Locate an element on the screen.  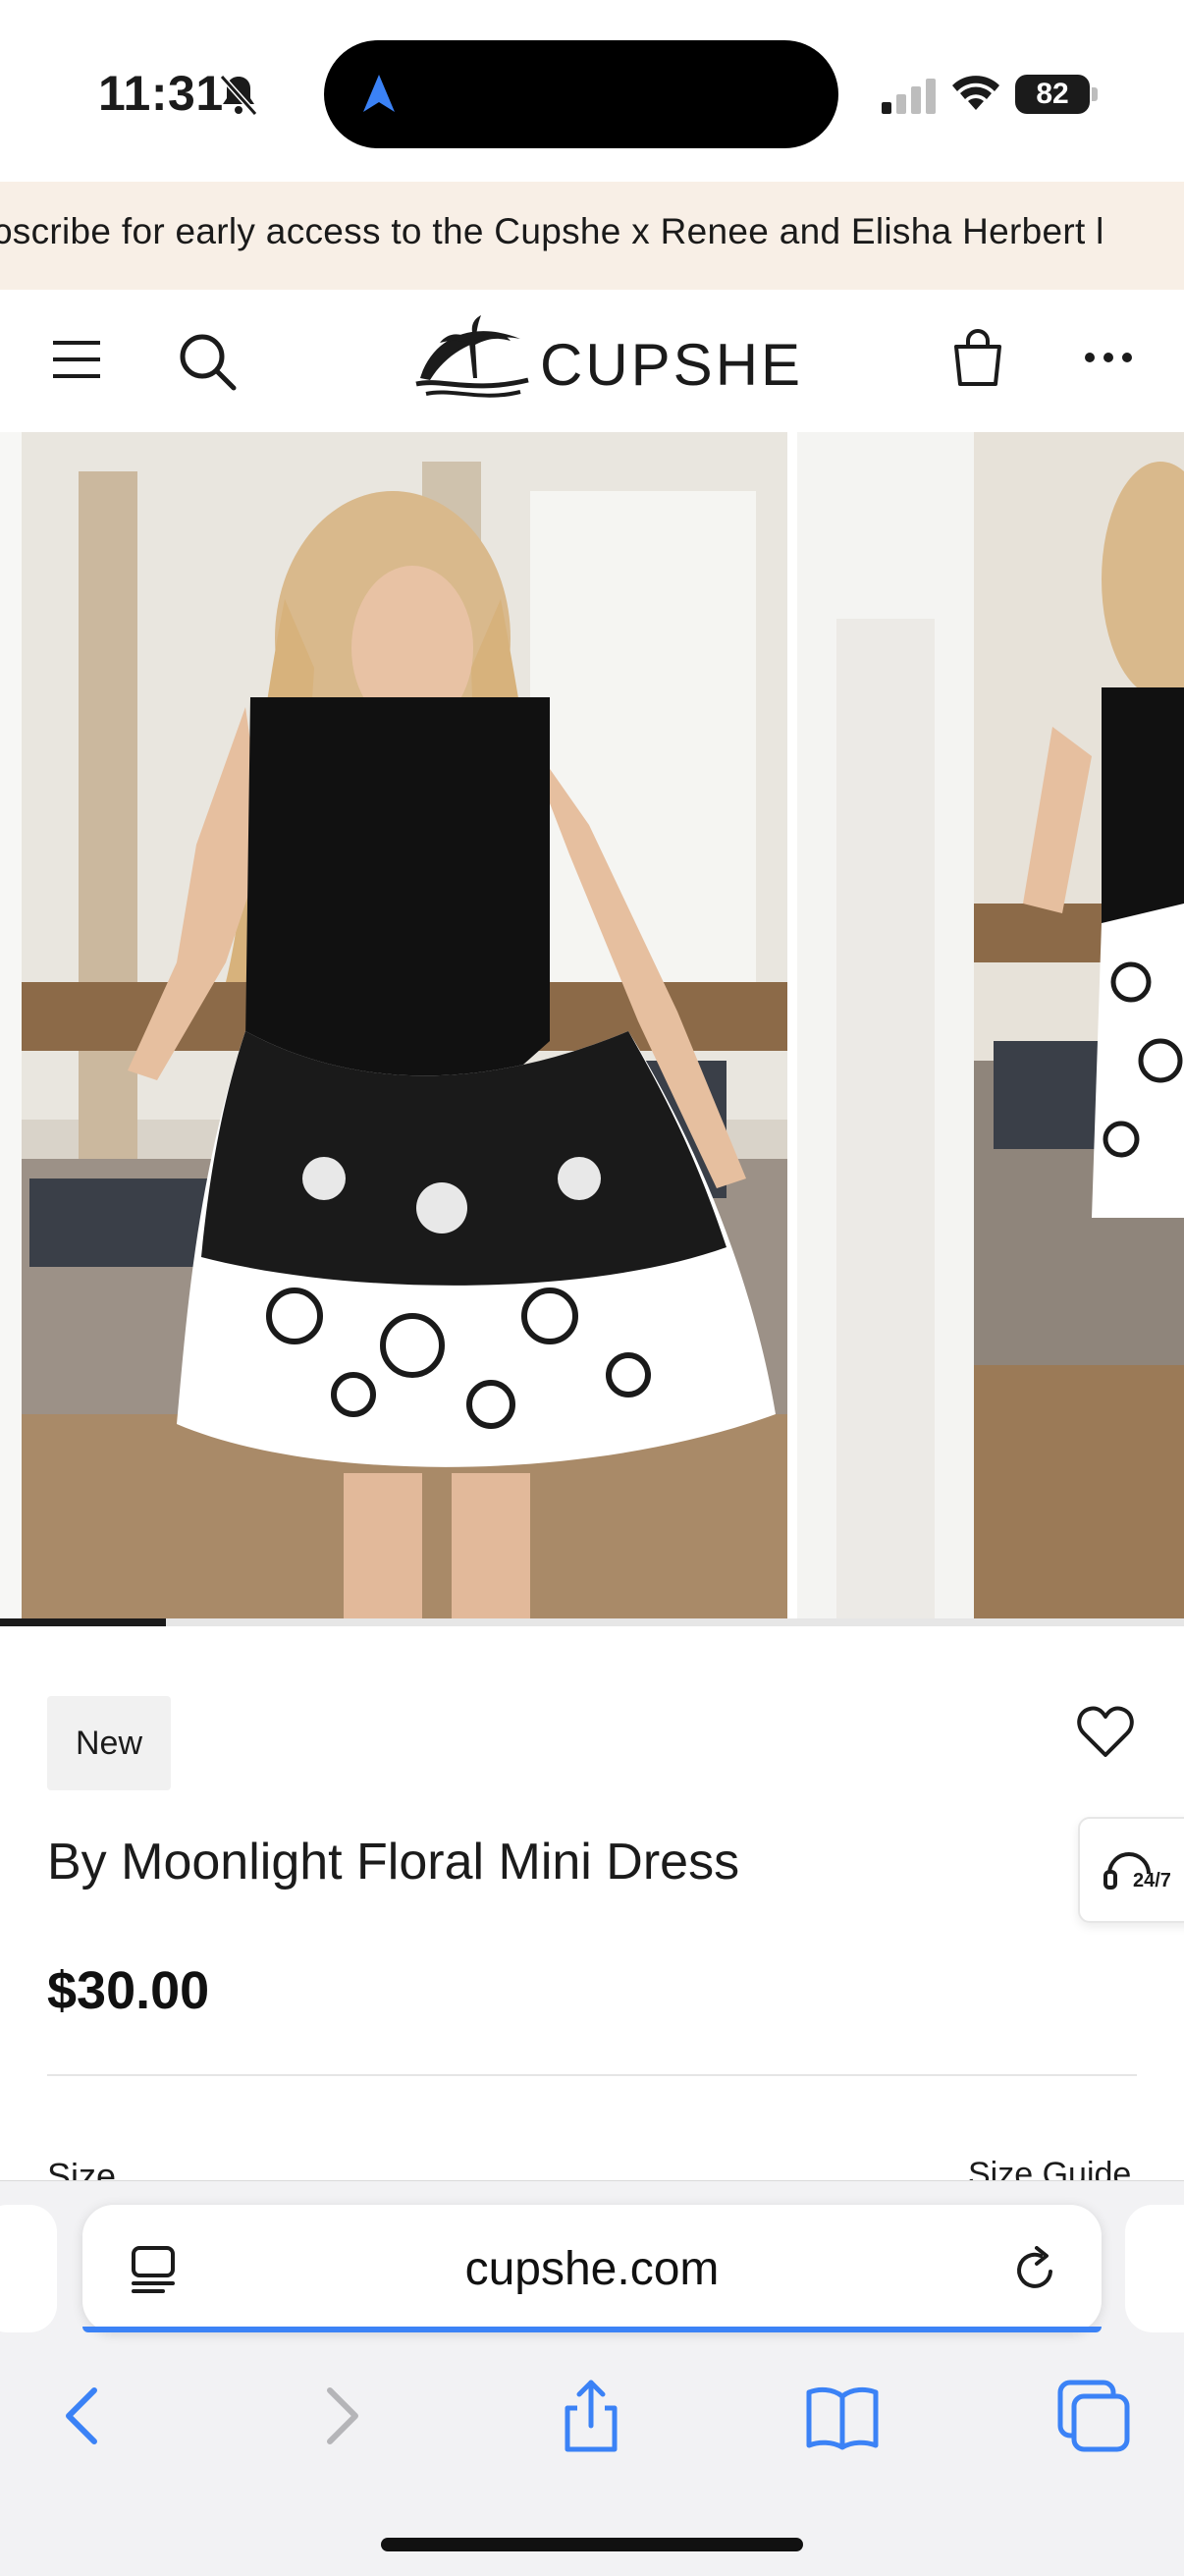
palm-tree-logo-icon is located at coordinates (472, 356).